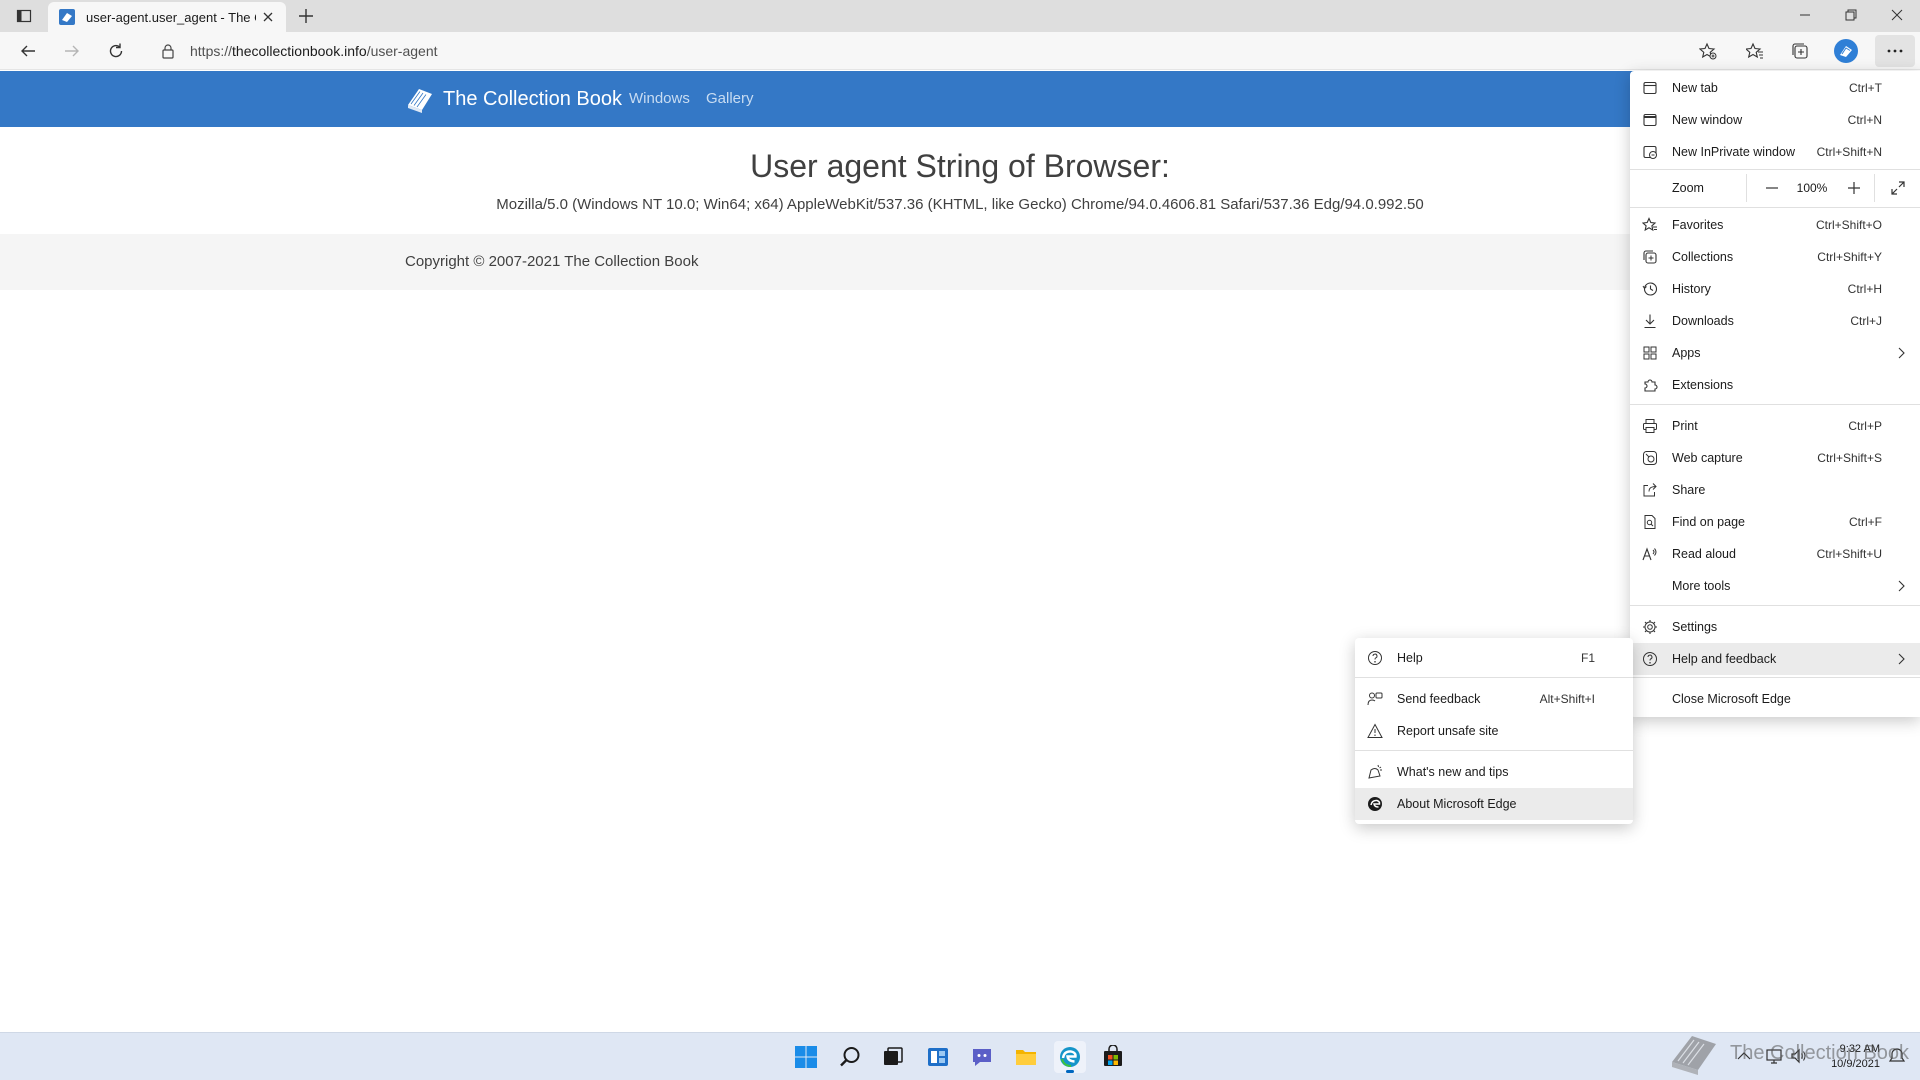 The image size is (1920, 1080). What do you see at coordinates (1703, 321) in the screenshot?
I see `menu-item-label: Downloads` at bounding box center [1703, 321].